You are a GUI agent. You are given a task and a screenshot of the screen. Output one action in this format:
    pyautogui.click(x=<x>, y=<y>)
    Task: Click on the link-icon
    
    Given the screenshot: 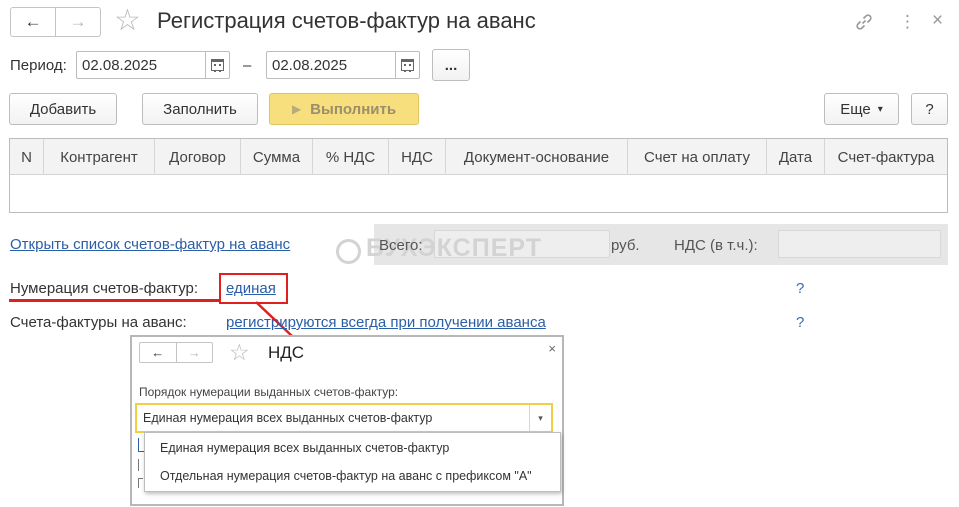 What is the action you would take?
    pyautogui.click(x=864, y=24)
    